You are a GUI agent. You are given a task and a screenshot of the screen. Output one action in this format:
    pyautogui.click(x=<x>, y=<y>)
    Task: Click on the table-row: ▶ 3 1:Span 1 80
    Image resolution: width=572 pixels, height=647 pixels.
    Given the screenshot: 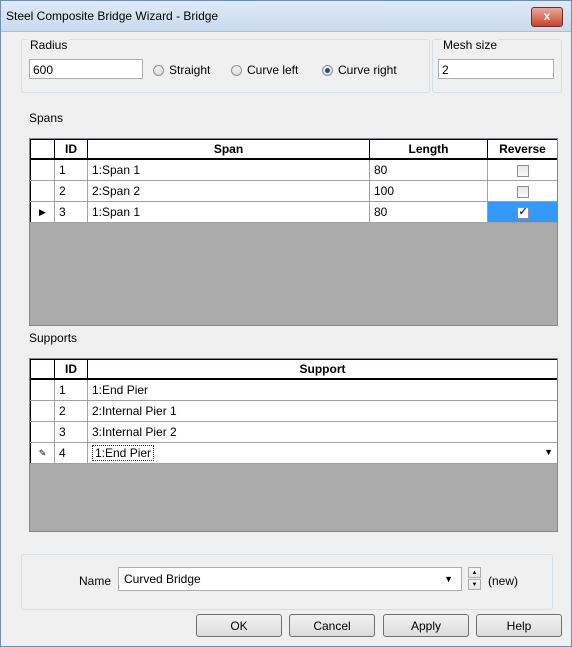 What is the action you would take?
    pyautogui.click(x=293, y=212)
    